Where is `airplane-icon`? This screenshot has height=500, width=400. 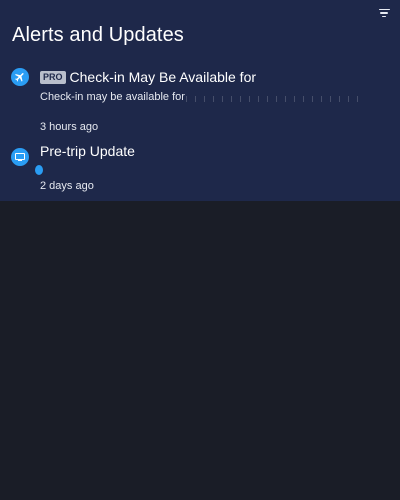 airplane-icon is located at coordinates (20, 77).